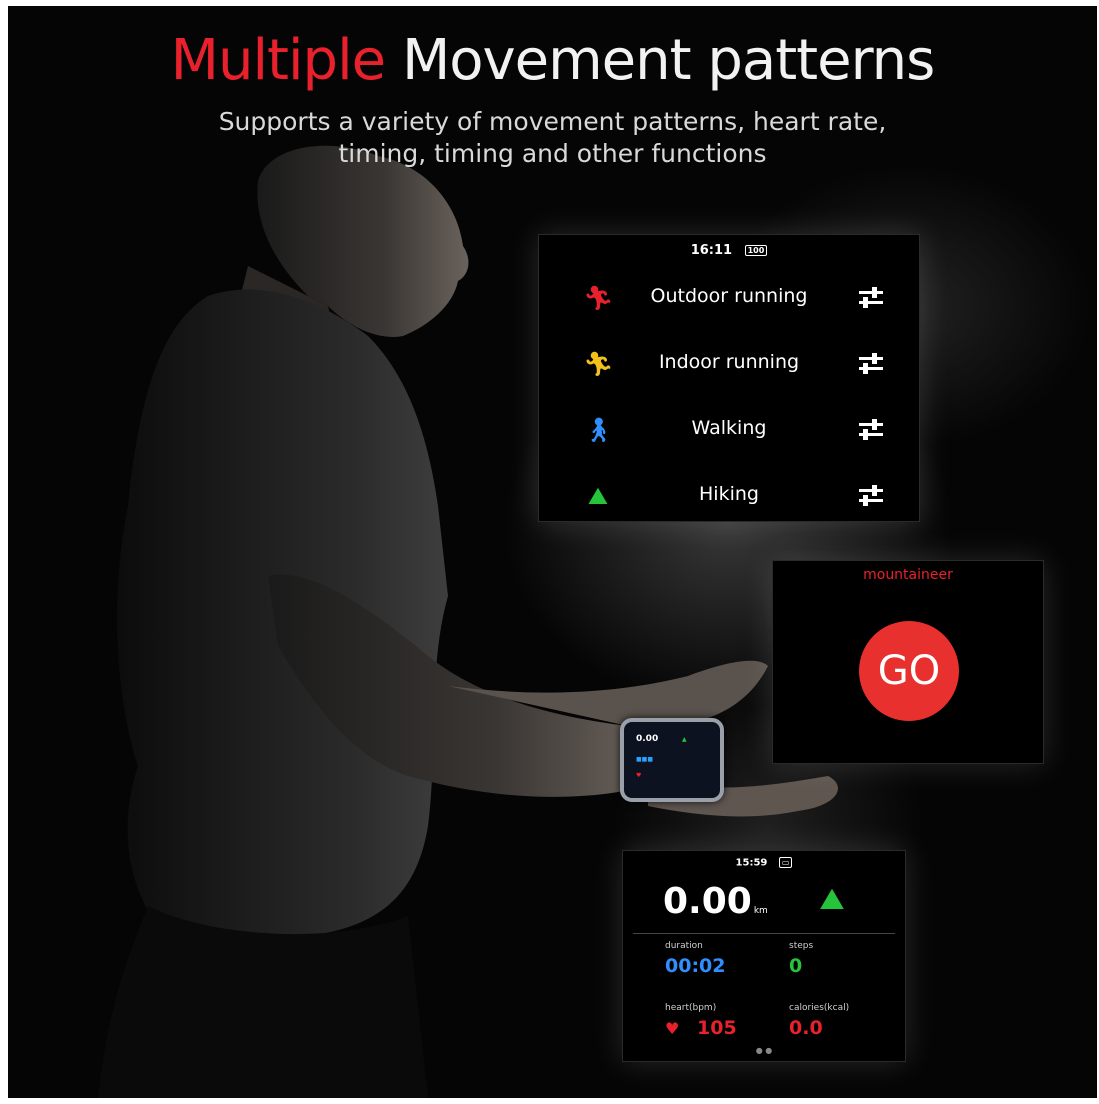 This screenshot has height=1104, width=1099. I want to click on duration-value: 00:02, so click(695, 966).